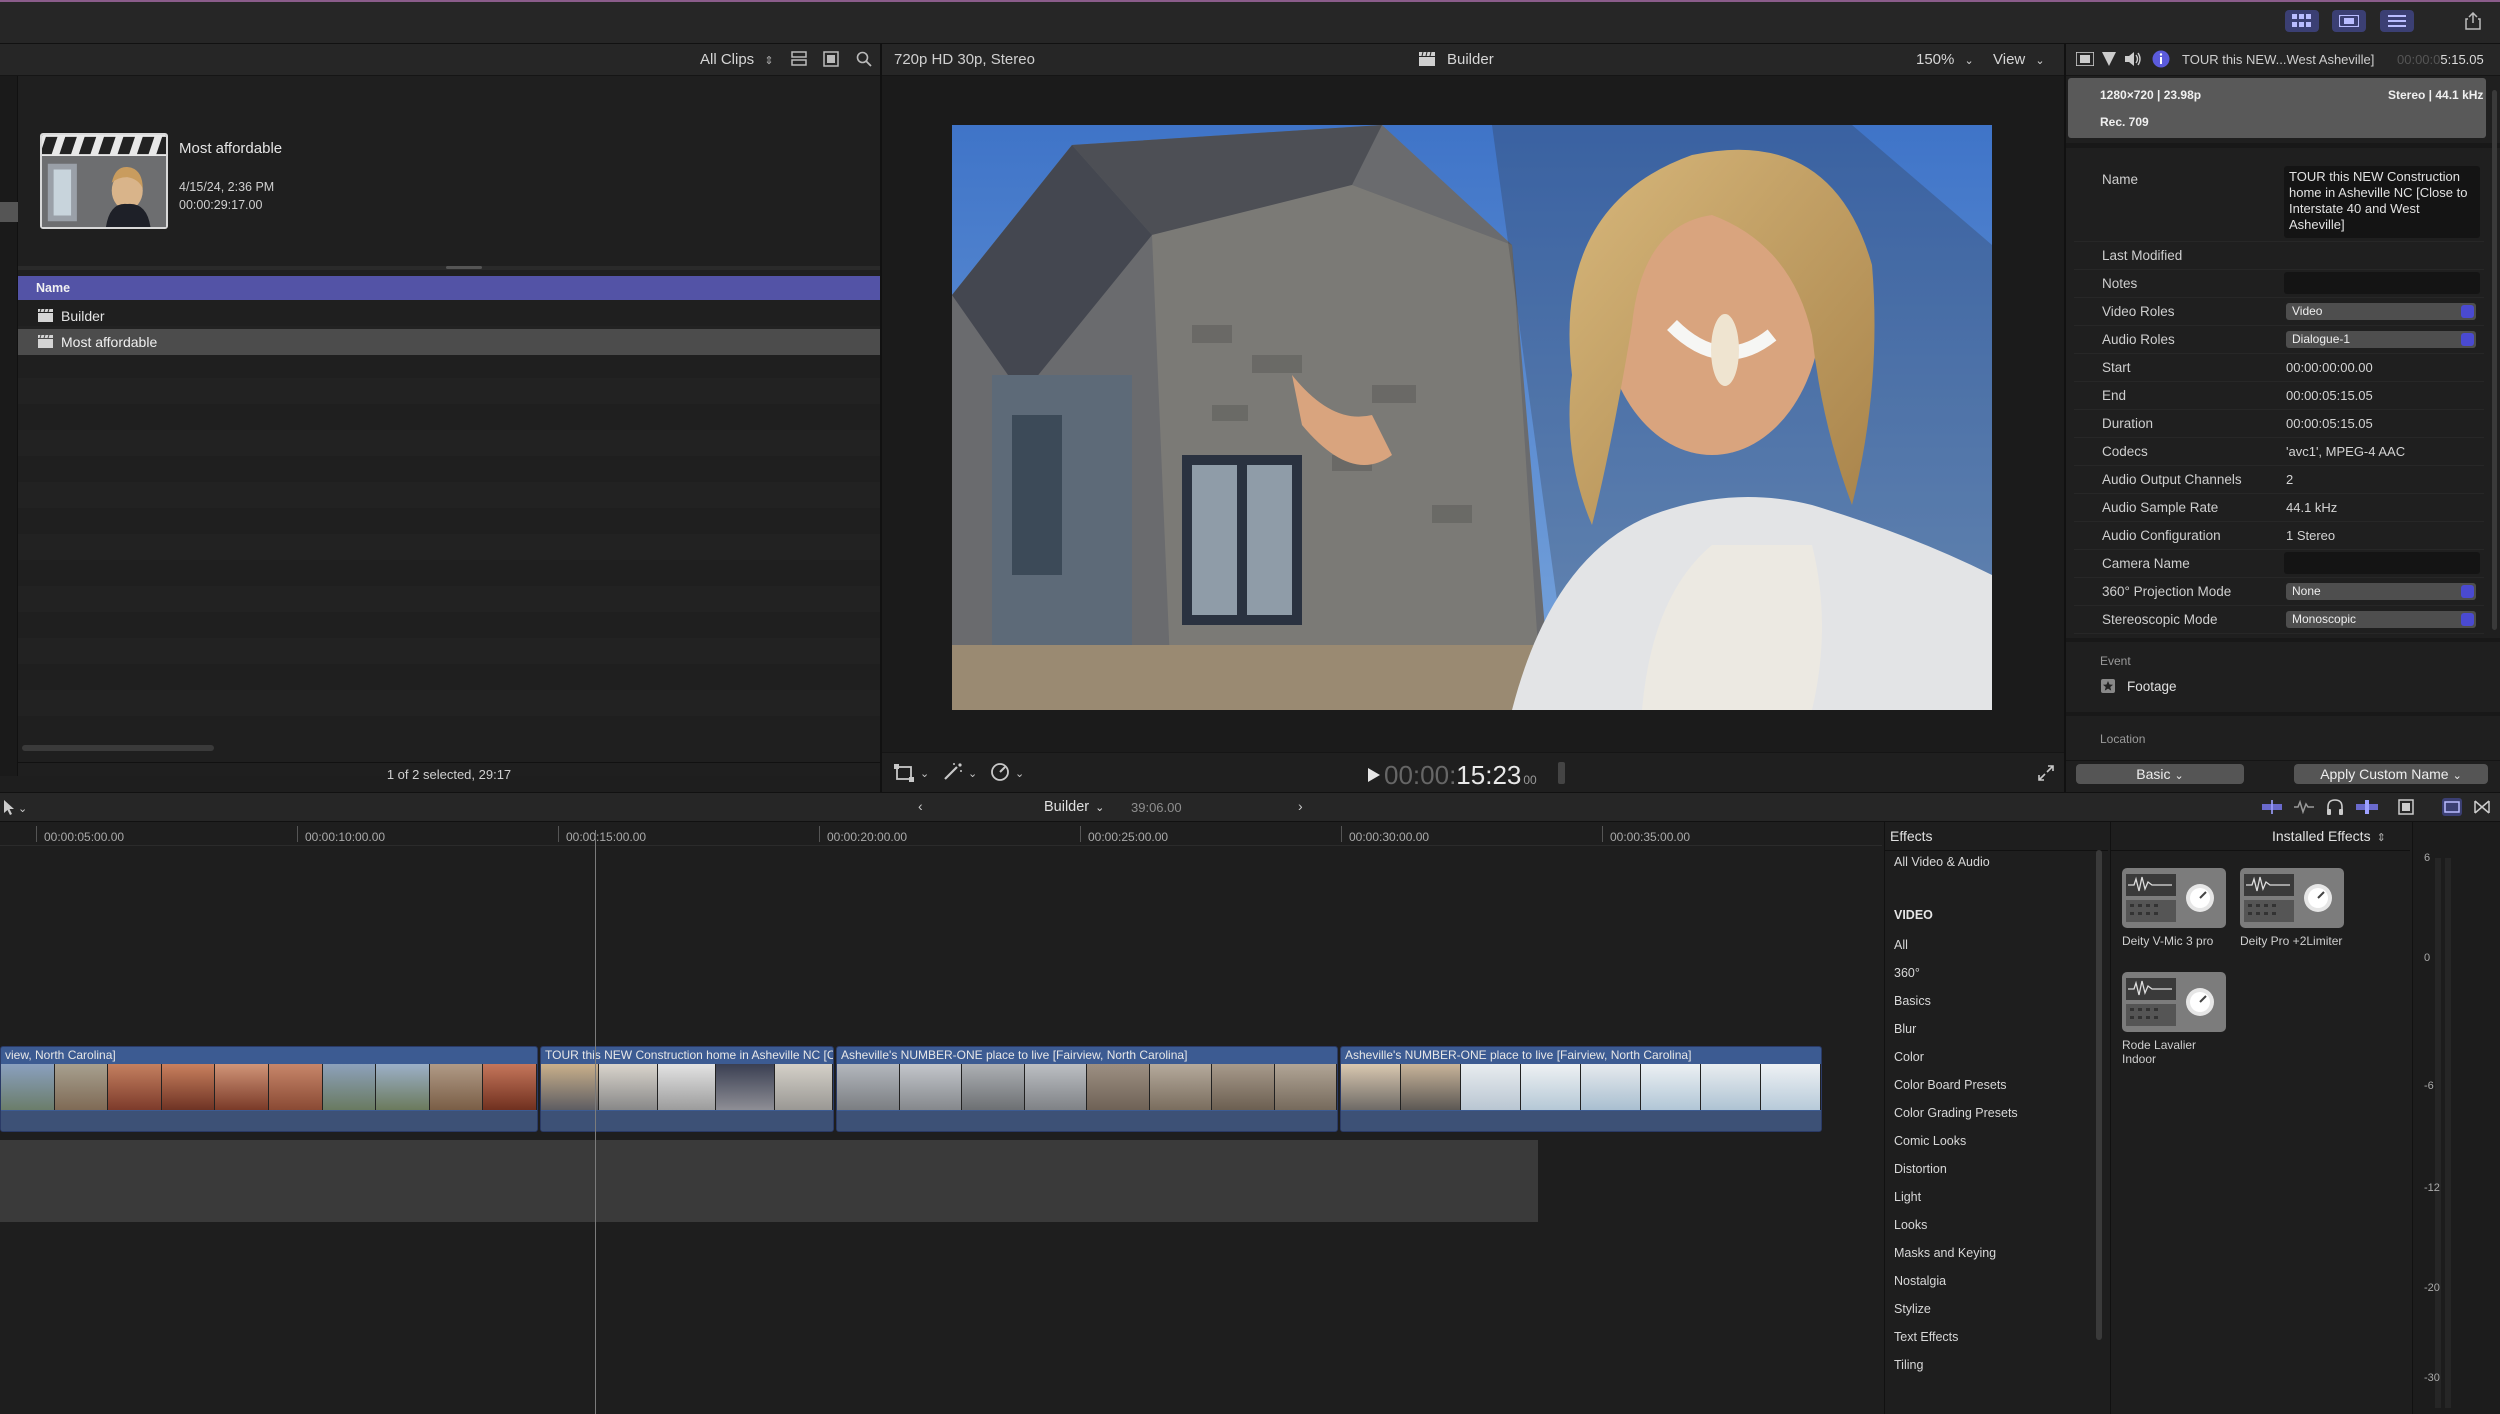  I want to click on inspector-toggle-button, so click(2397, 21).